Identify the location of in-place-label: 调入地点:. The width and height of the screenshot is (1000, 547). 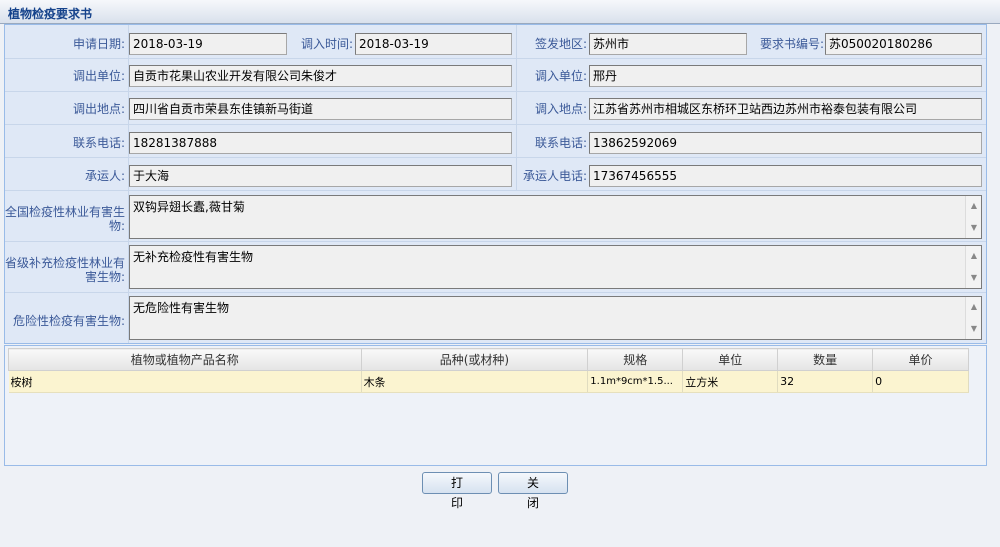
(560, 109).